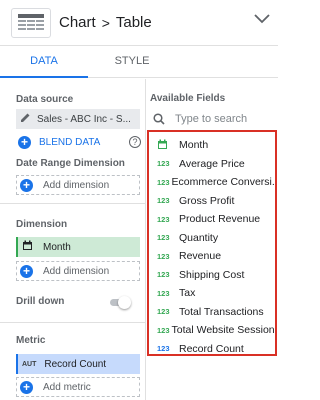 This screenshot has height=400, width=320. Describe the element at coordinates (159, 119) in the screenshot. I see `search-icon` at that location.